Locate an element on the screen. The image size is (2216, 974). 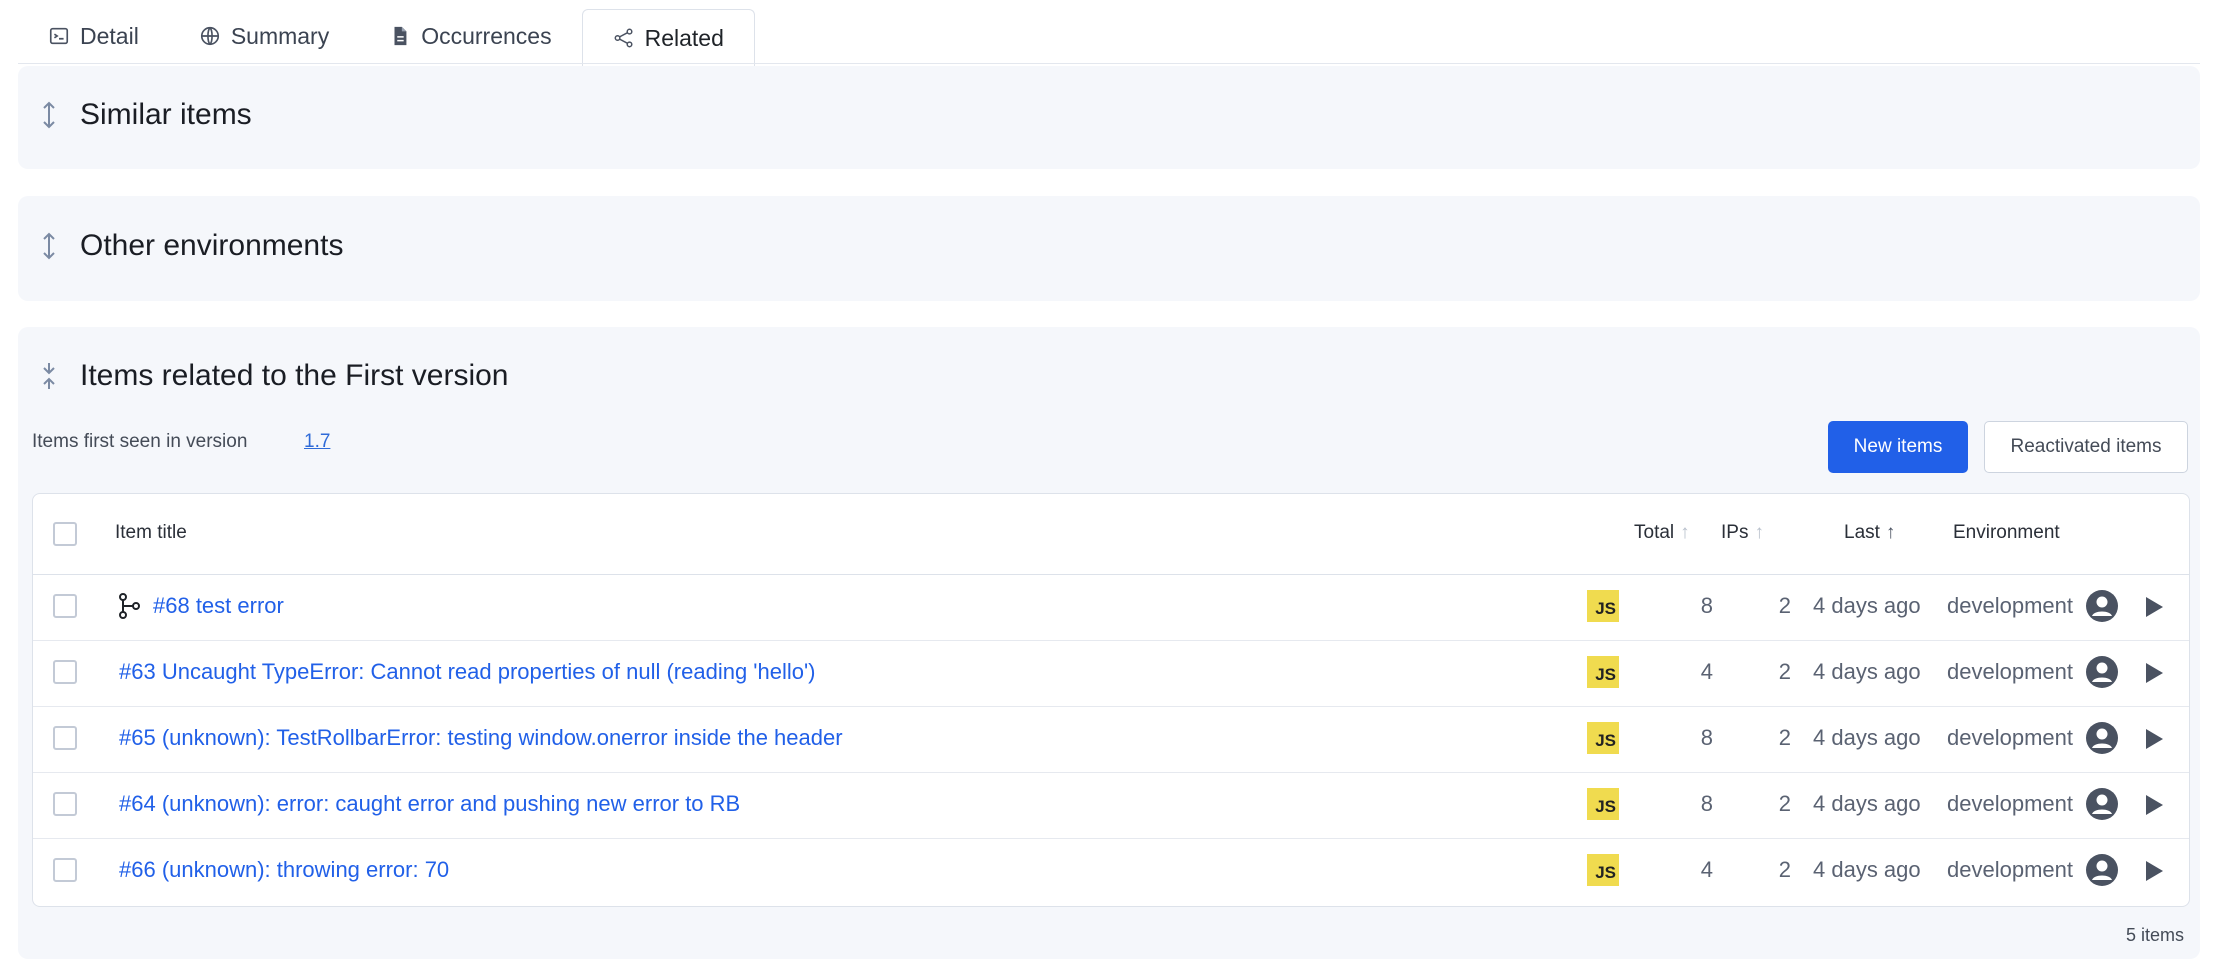
select-all-checkbox is located at coordinates (65, 534).